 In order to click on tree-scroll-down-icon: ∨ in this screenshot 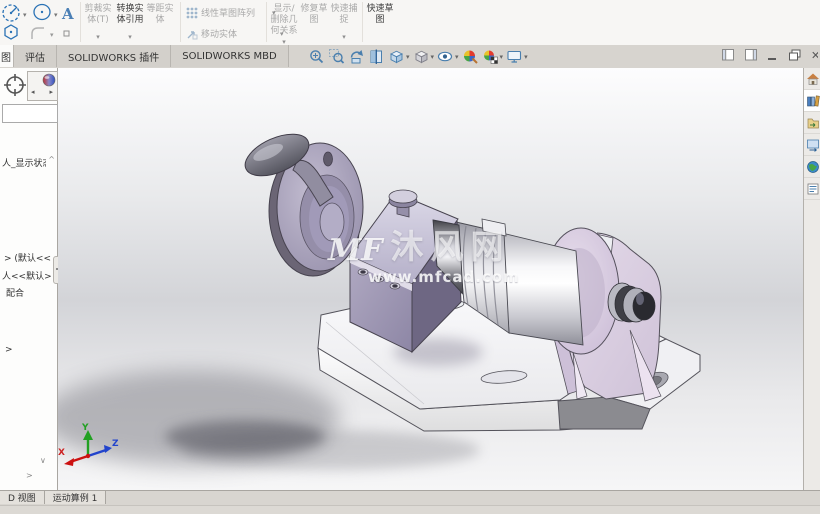, I will do `click(43, 460)`.